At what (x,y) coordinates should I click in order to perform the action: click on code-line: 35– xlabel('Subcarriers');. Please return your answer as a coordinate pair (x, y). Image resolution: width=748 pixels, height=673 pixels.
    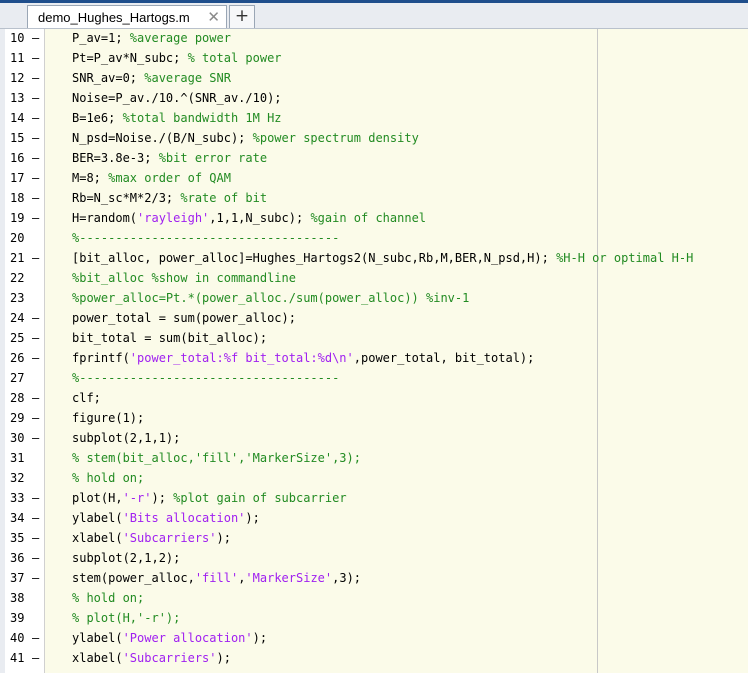
    Looking at the image, I should click on (374, 538).